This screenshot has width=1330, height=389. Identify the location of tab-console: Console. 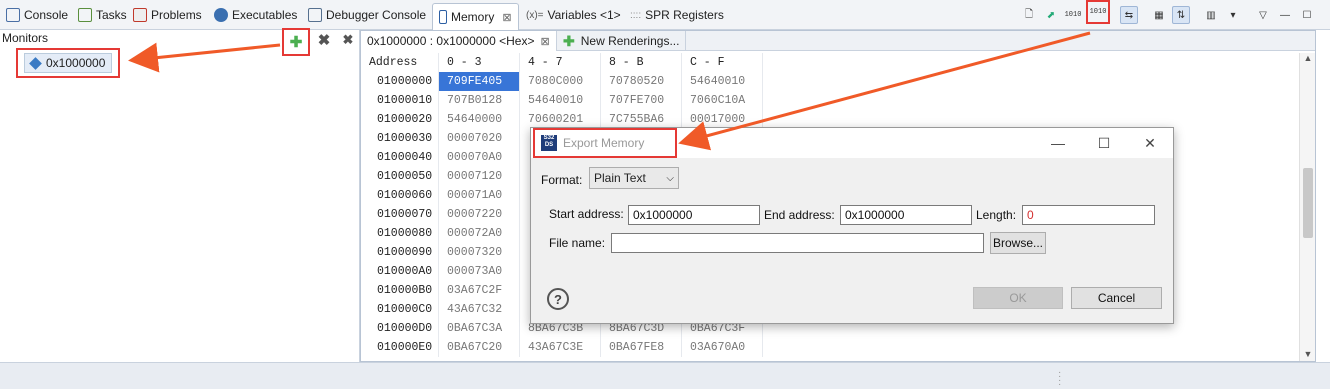
(37, 15).